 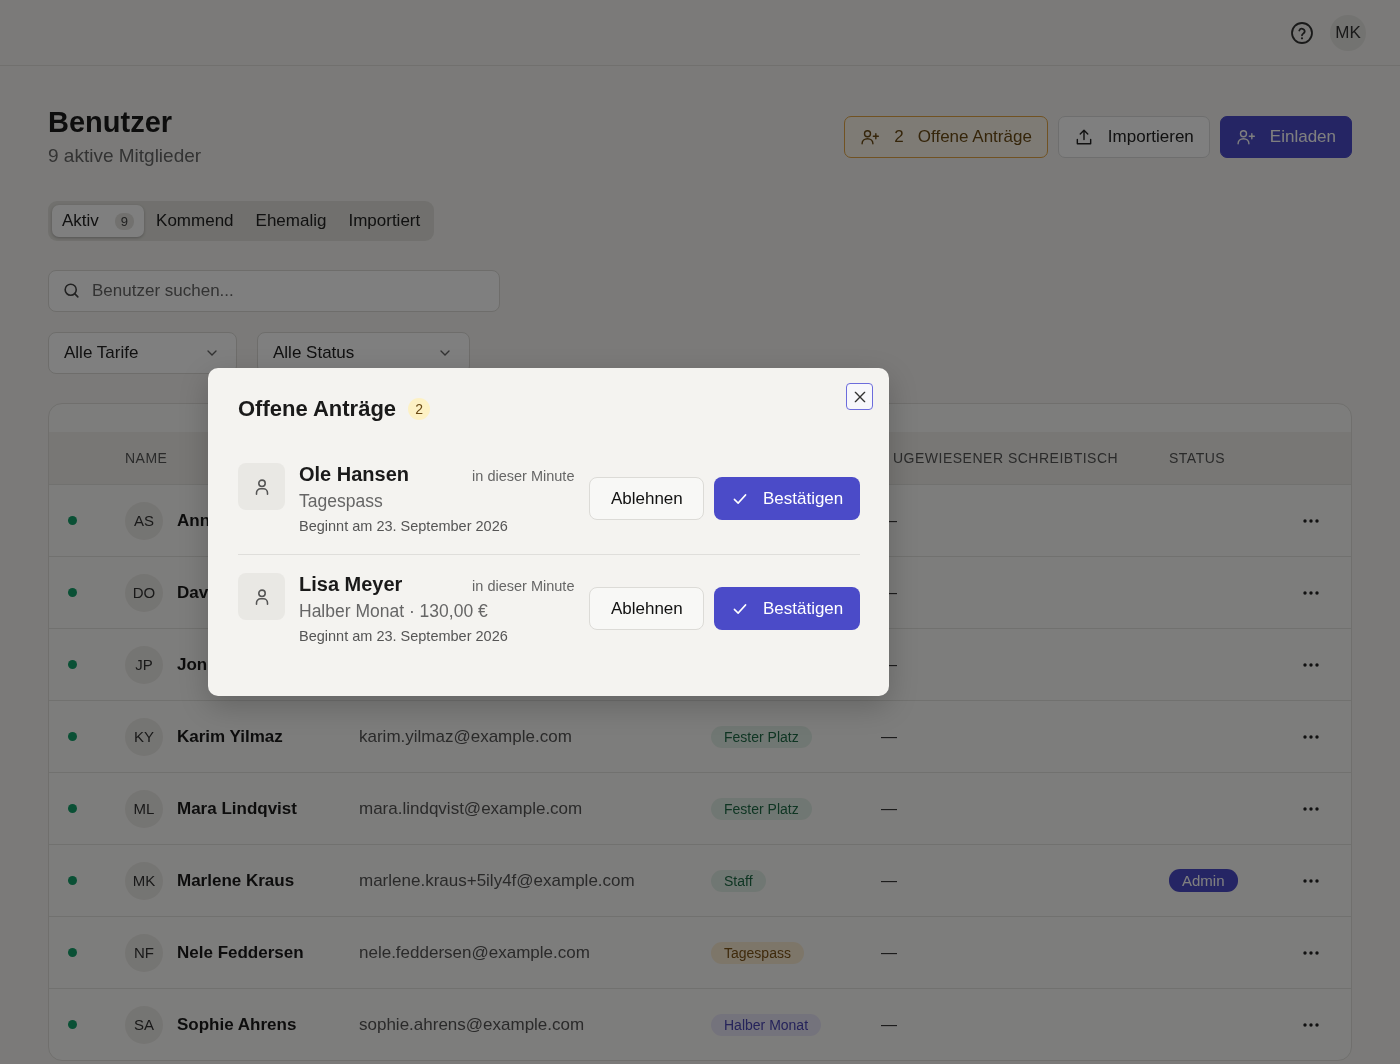 I want to click on user-name: Nele Feddersen, so click(x=240, y=952).